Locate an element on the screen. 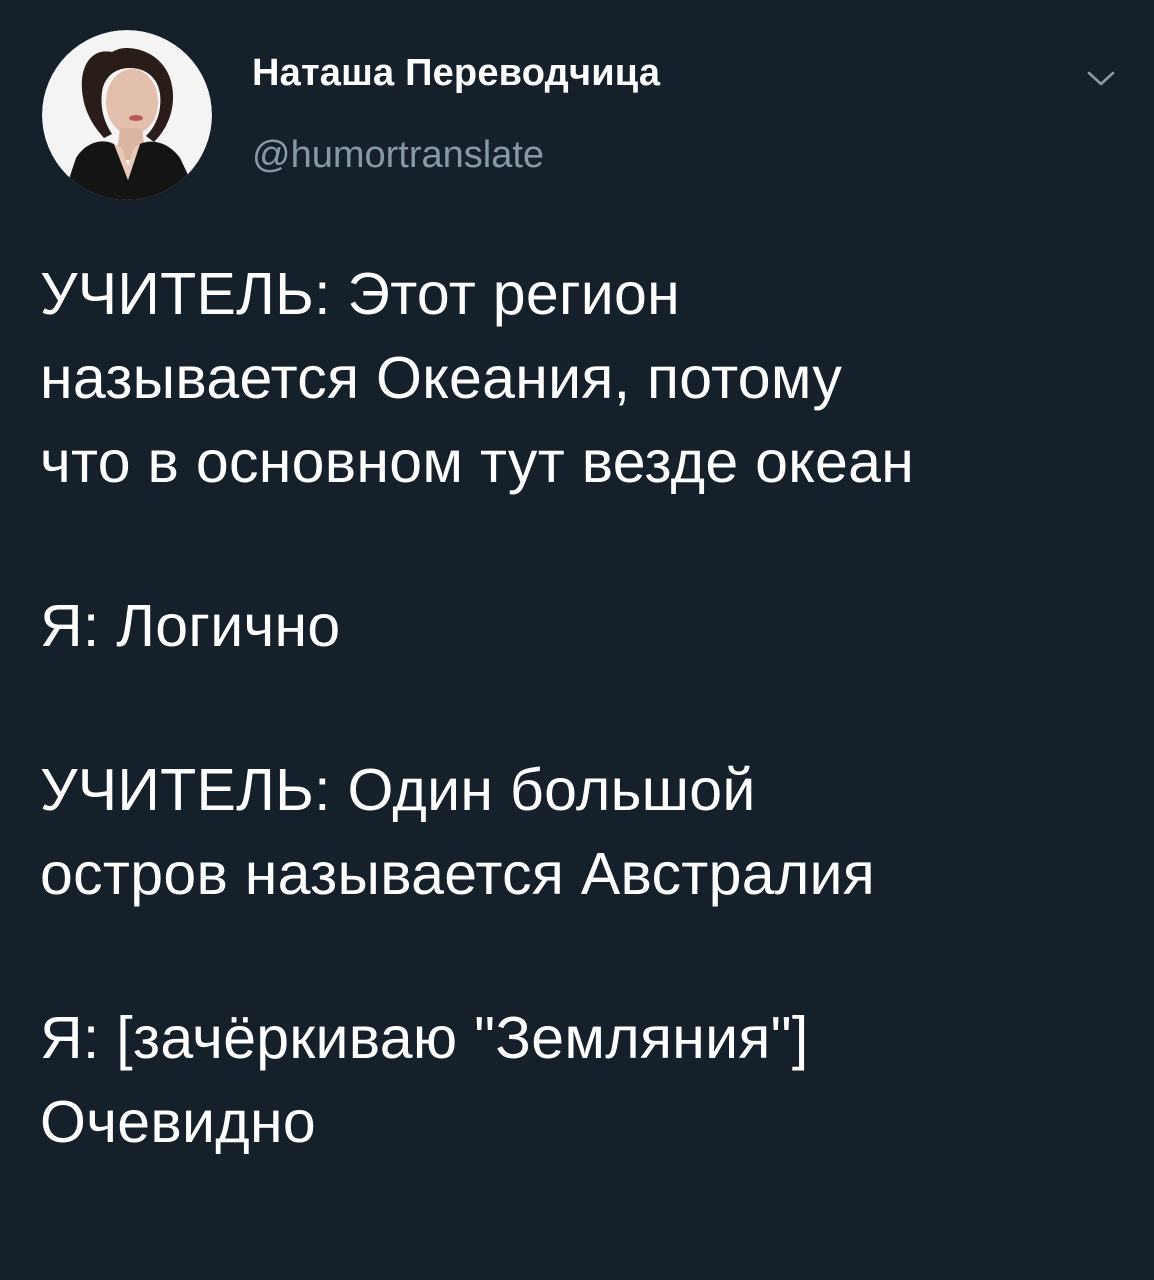  author-avatar is located at coordinates (127, 115).